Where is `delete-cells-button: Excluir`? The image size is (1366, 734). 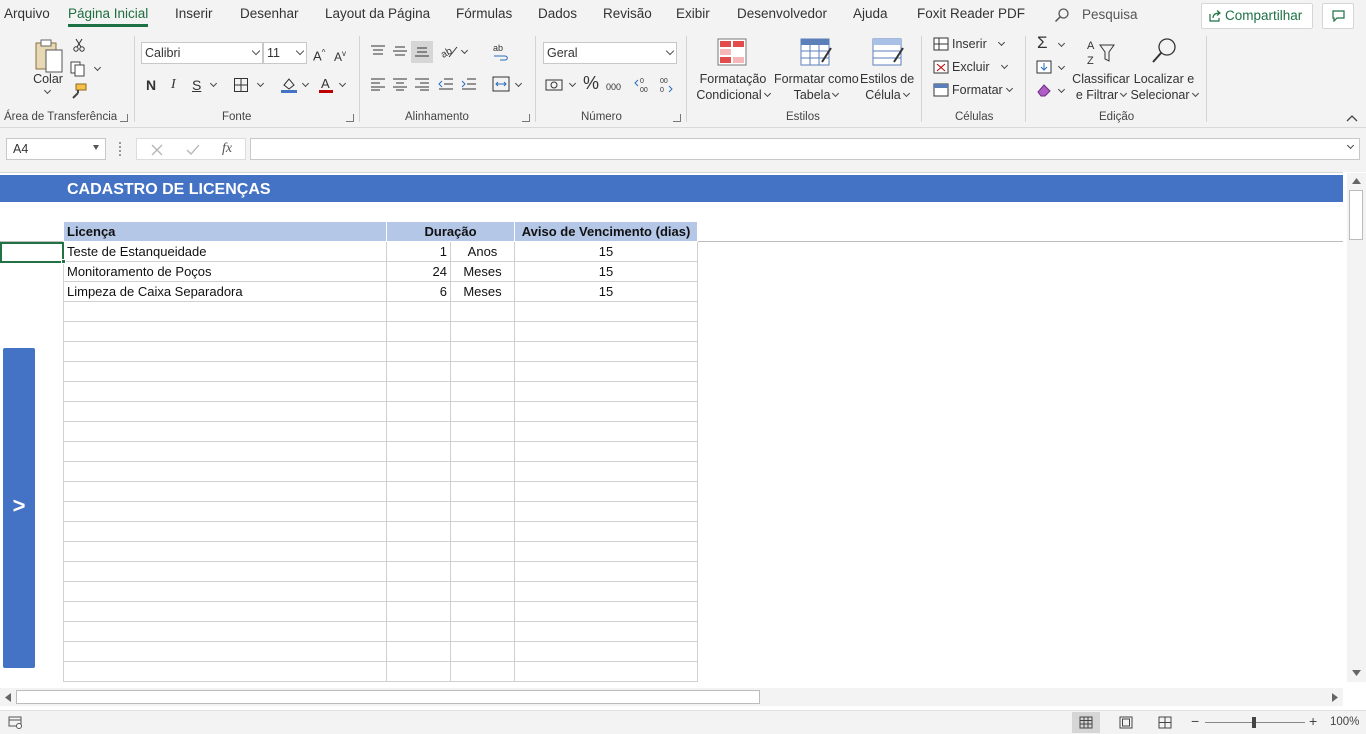 delete-cells-button: Excluir is located at coordinates (980, 71).